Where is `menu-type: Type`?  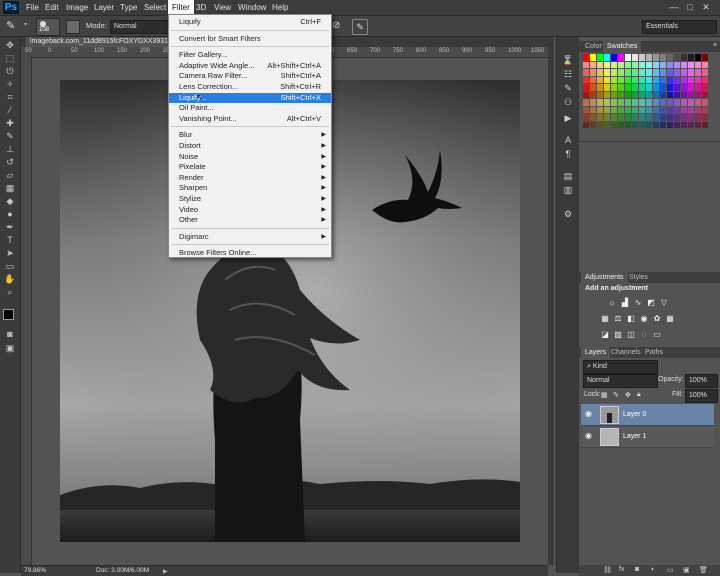 menu-type: Type is located at coordinates (128, 7).